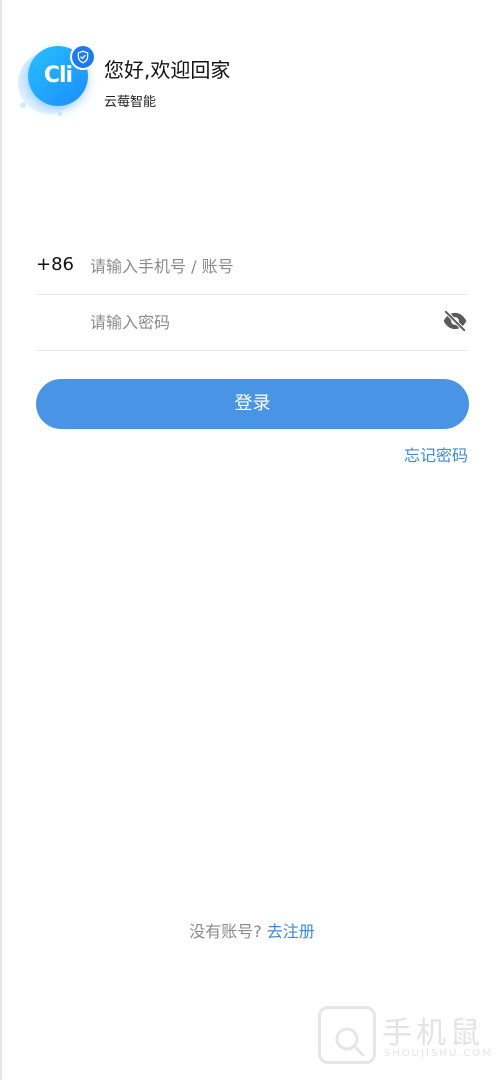  I want to click on eye-off-icon, so click(455, 321).